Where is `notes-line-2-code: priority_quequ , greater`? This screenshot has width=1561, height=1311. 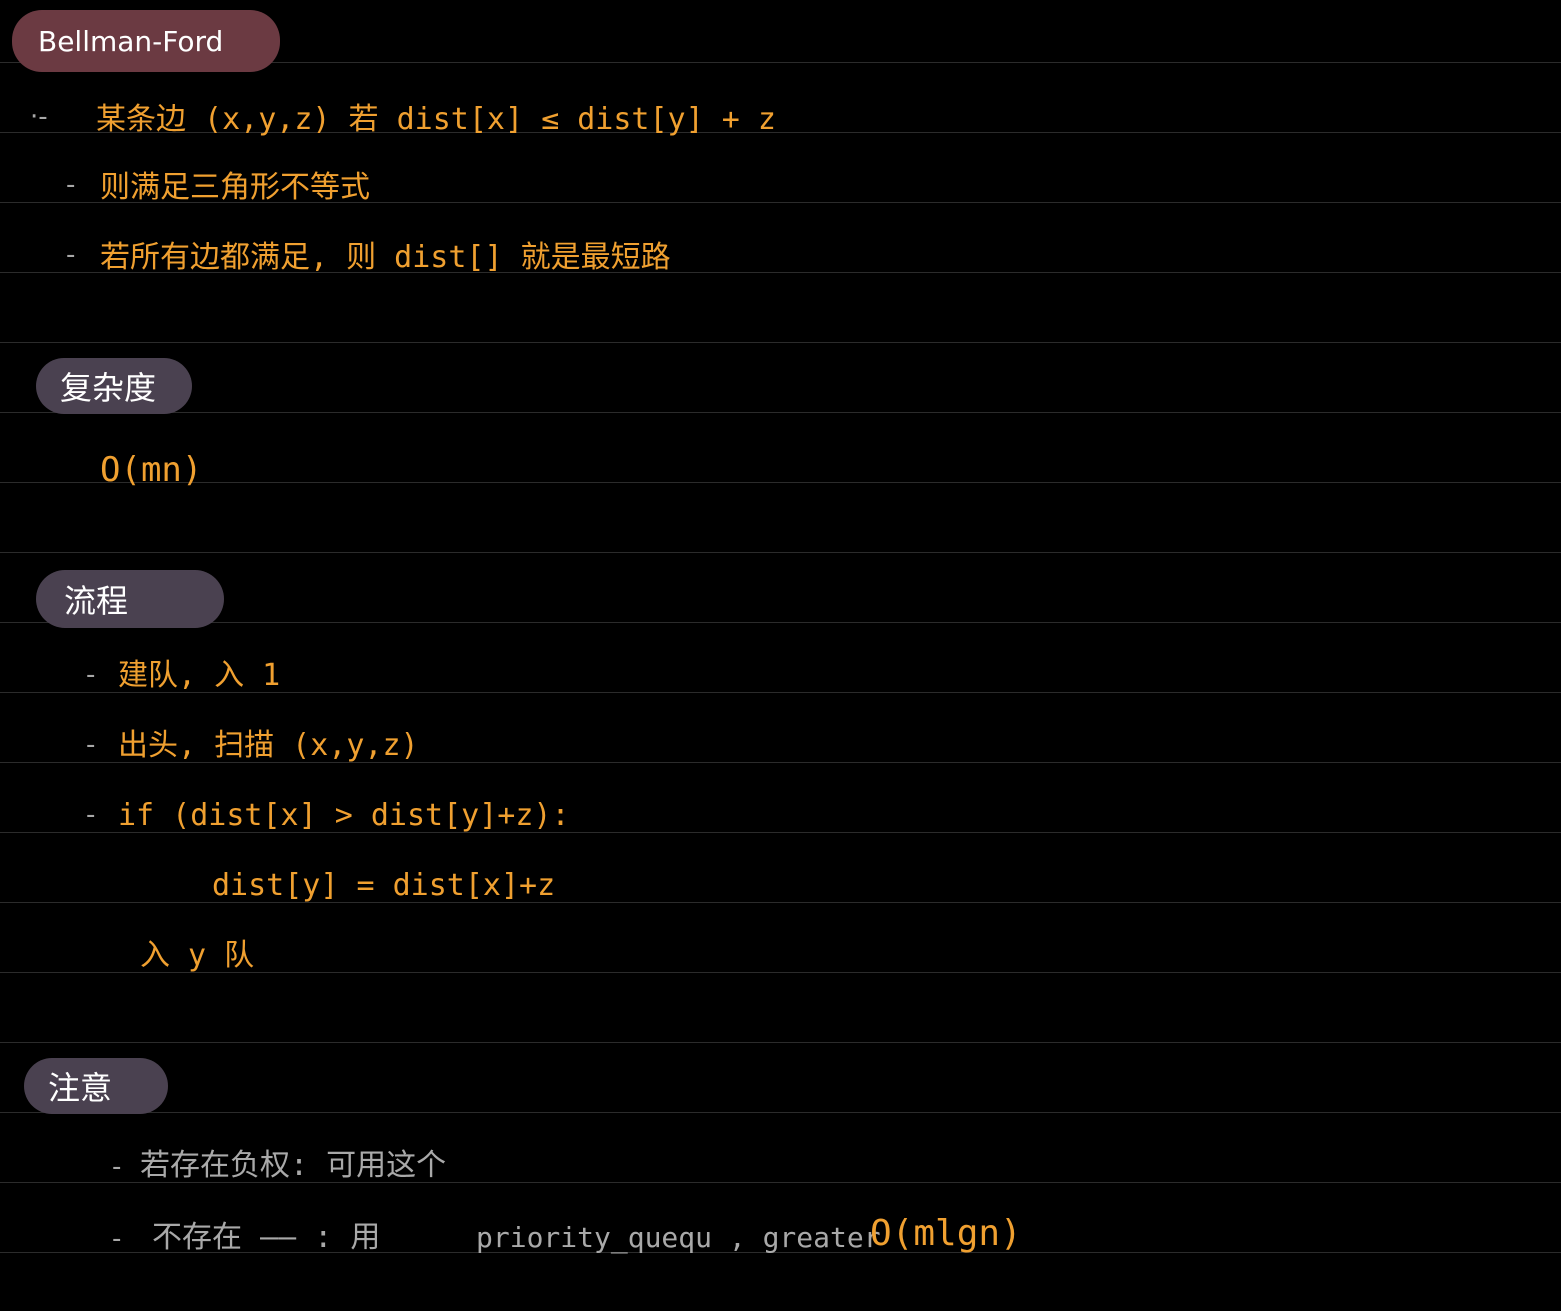 notes-line-2-code: priority_quequ , greater is located at coordinates (678, 1237).